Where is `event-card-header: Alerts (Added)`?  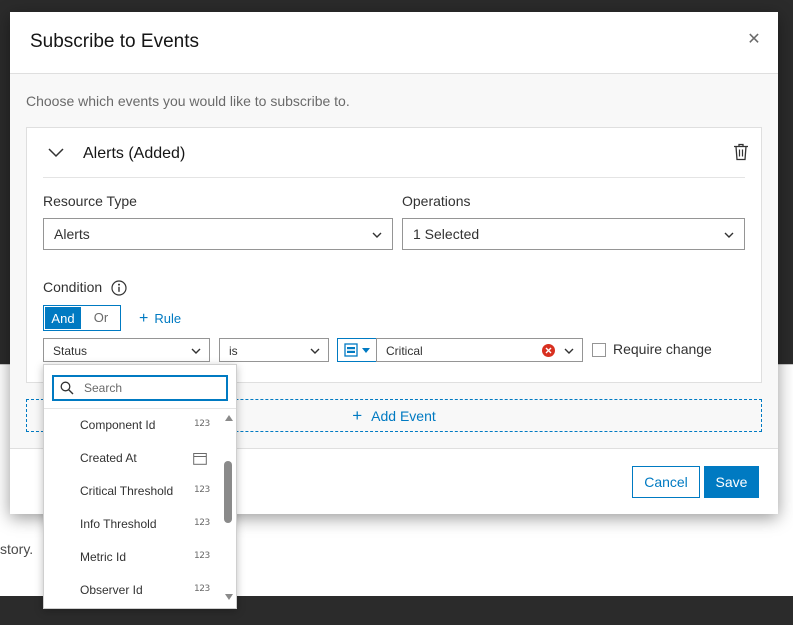
event-card-header: Alerts (Added) is located at coordinates (394, 153).